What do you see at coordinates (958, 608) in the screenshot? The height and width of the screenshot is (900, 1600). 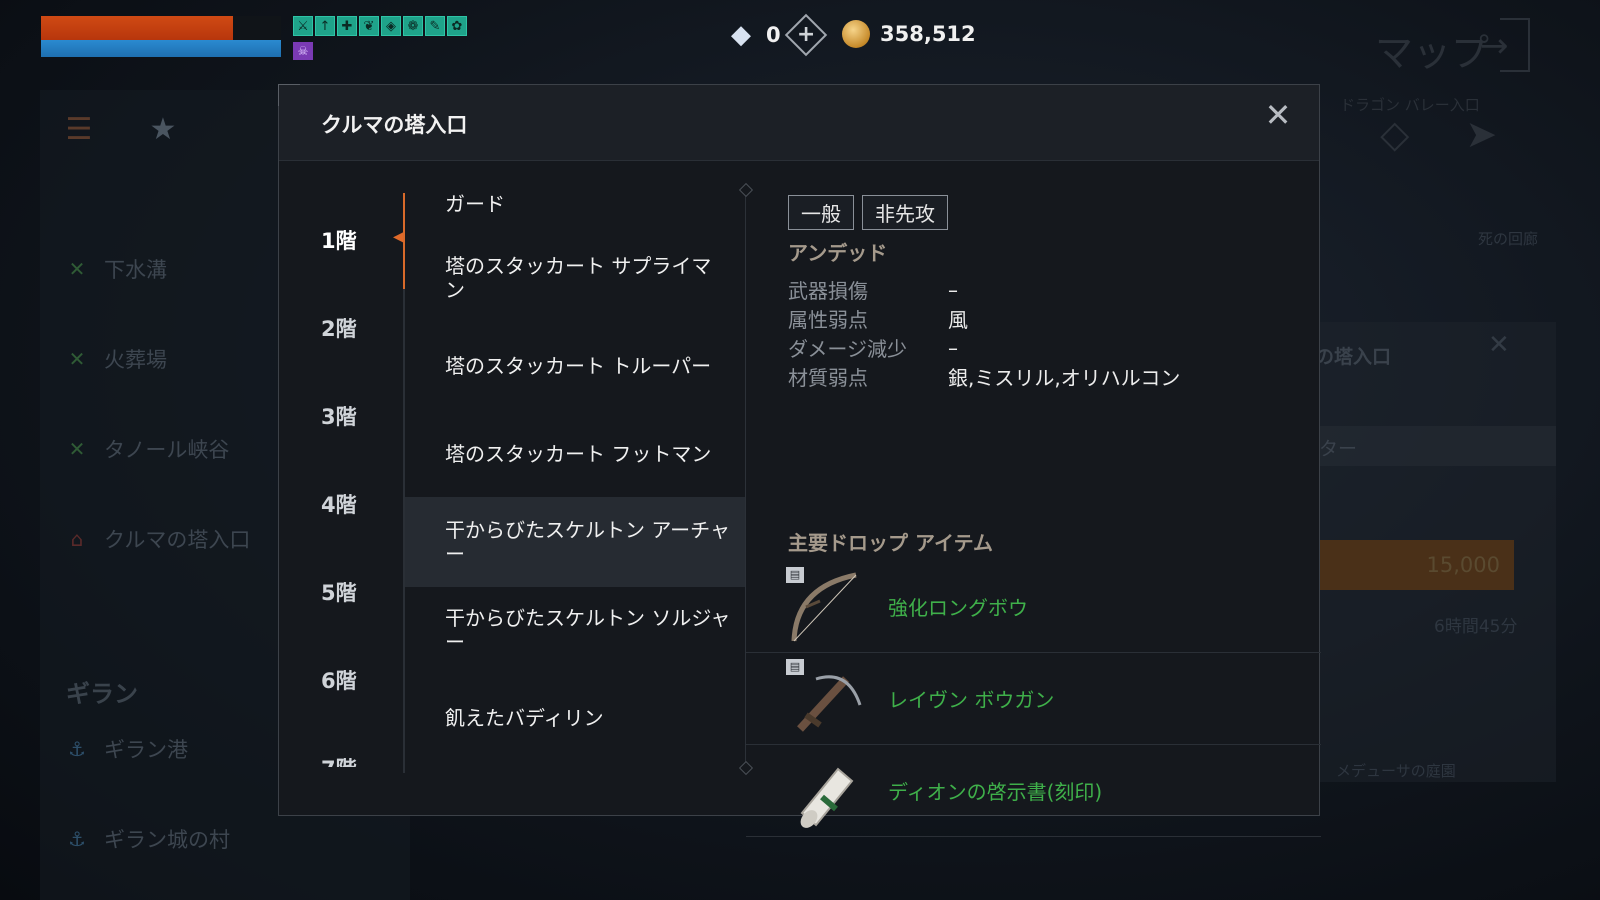 I see `drop-item-name: 強化ロングボウ` at bounding box center [958, 608].